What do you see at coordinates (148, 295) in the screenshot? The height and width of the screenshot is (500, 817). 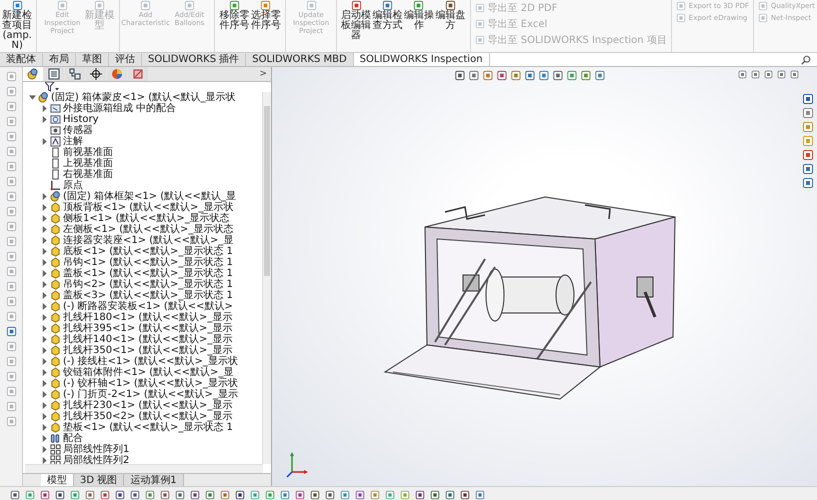 I see `tree-item: 盖板<3> (默认<<默认>_显示状态 1` at bounding box center [148, 295].